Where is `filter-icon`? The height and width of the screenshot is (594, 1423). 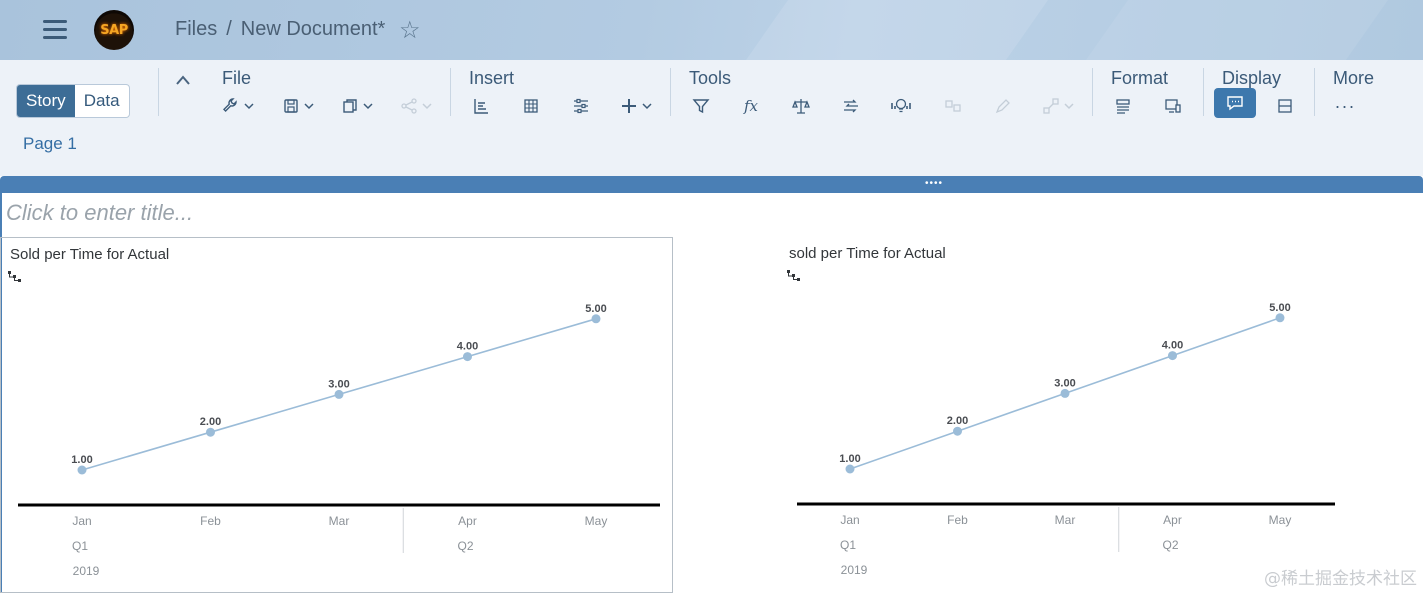 filter-icon is located at coordinates (701, 106).